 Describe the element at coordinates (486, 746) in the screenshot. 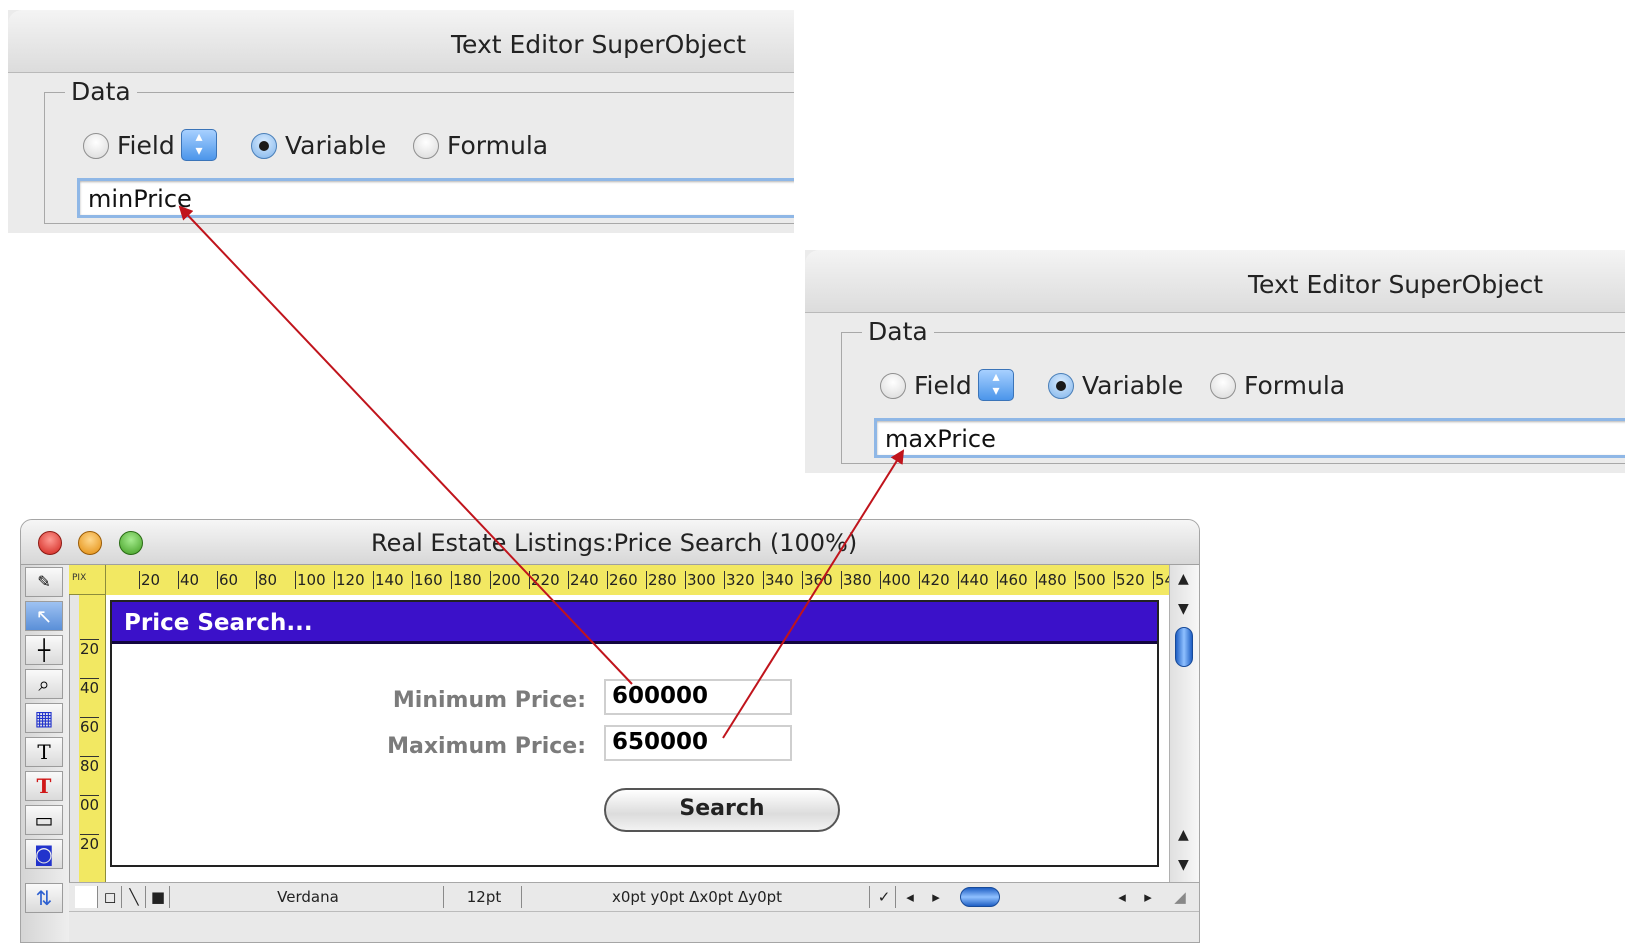

I see `maximum-price-label: Maximum Price:` at that location.